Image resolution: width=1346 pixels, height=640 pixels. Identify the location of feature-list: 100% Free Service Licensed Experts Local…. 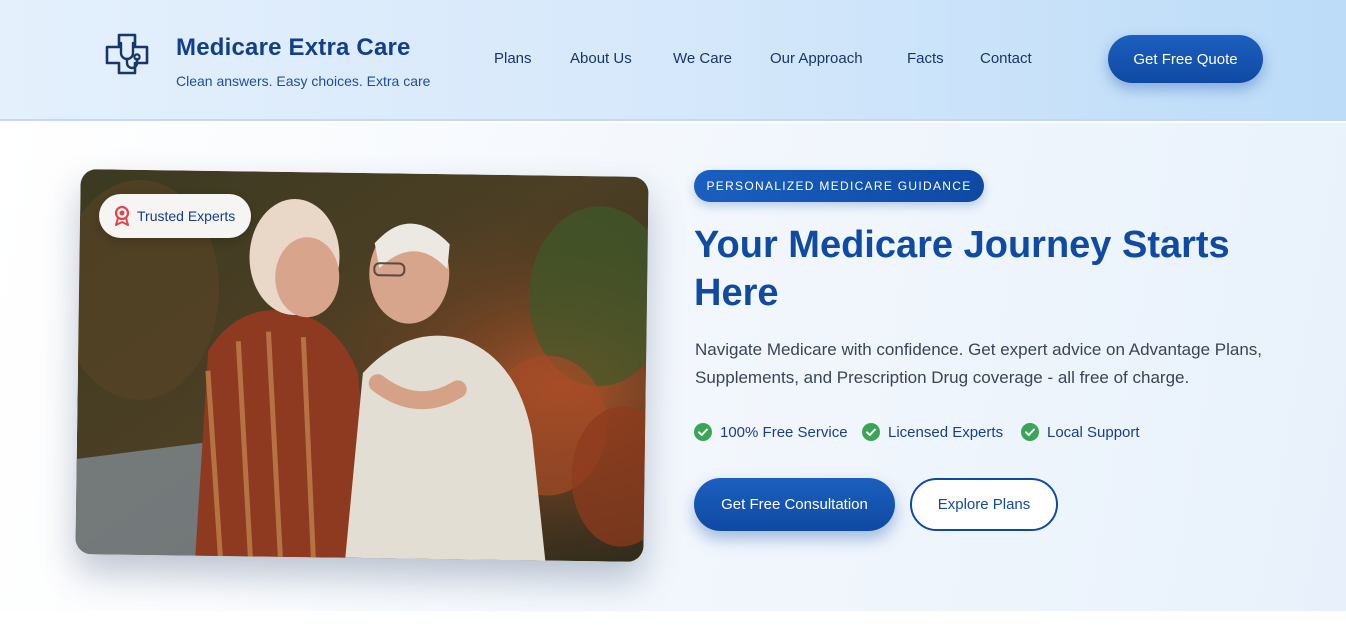
(994, 434).